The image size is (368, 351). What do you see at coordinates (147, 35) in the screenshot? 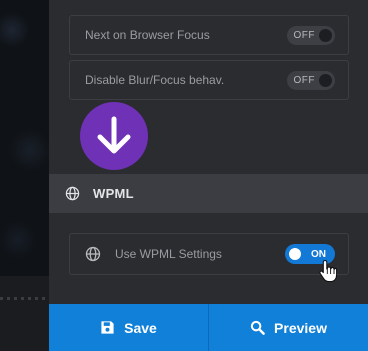
I see `browser-focus-label: Next on Browser Focus` at bounding box center [147, 35].